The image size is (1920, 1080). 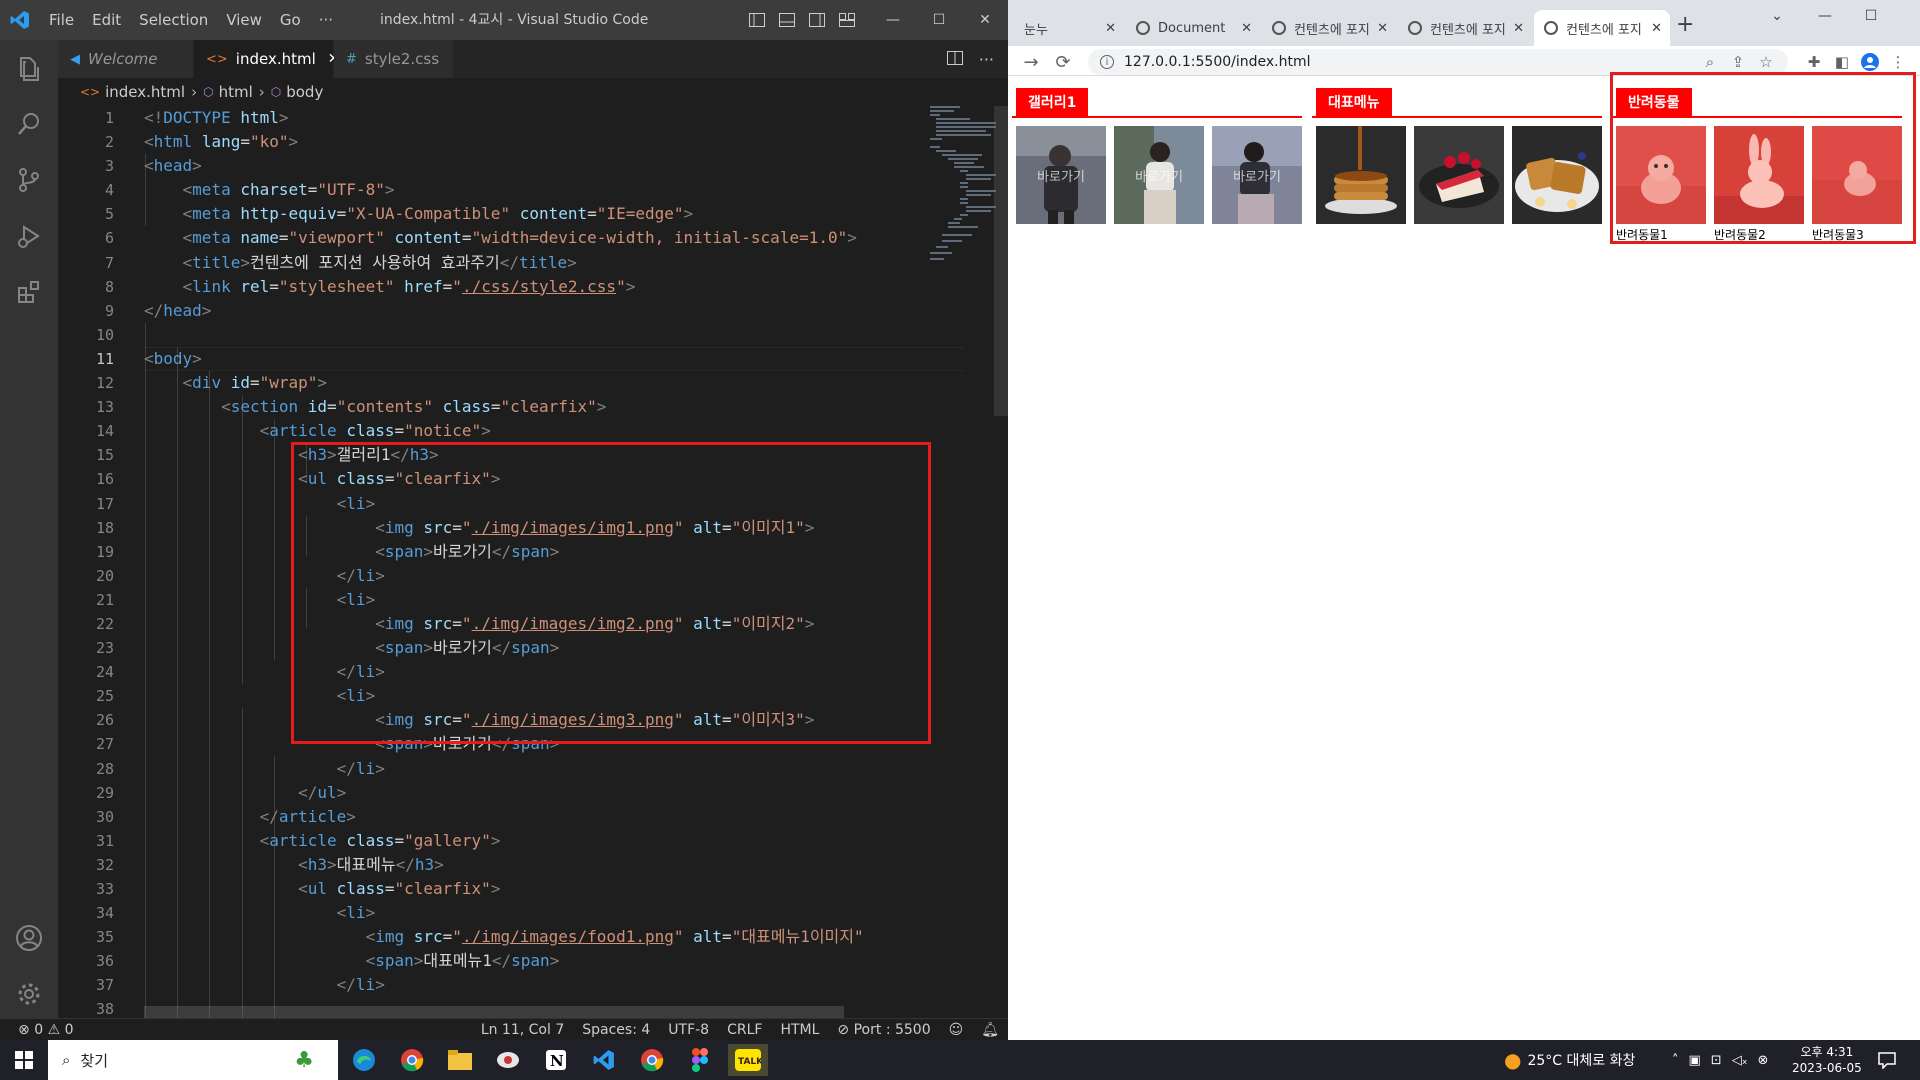 What do you see at coordinates (29, 124) in the screenshot?
I see `search-icon` at bounding box center [29, 124].